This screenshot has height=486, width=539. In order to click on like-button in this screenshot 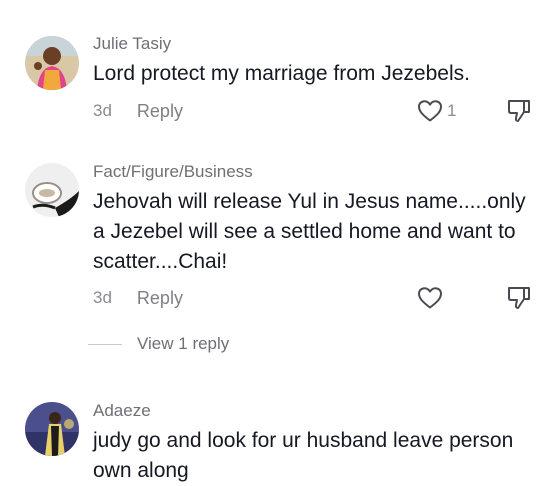, I will do `click(432, 298)`.